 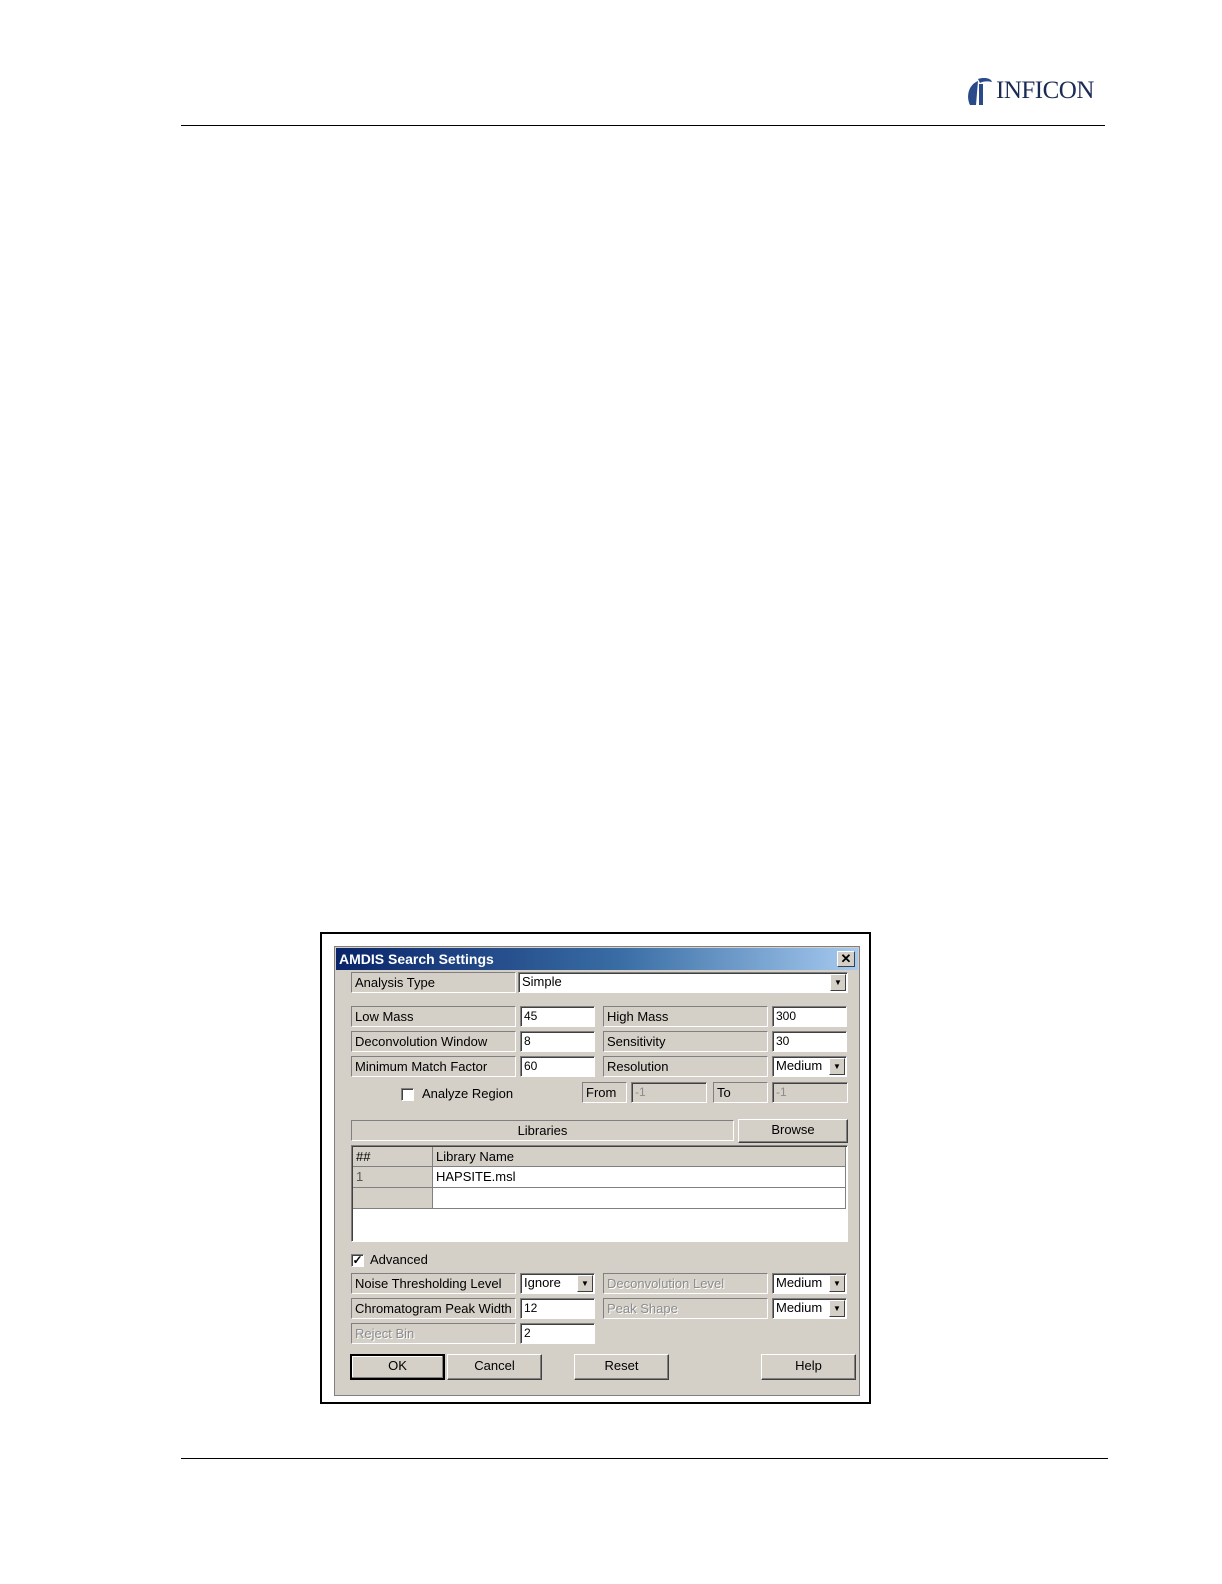 What do you see at coordinates (685, 1308) in the screenshot?
I see `peak-shape-label: Peak Shape` at bounding box center [685, 1308].